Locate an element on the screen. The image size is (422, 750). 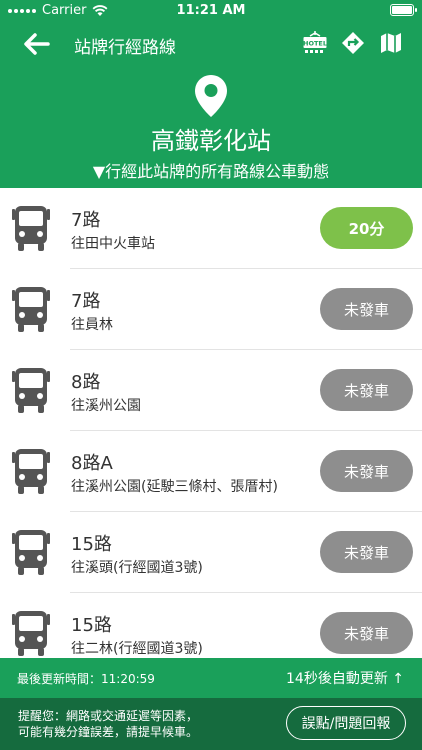
auto-refresh-countdown: 14秒後自動更新 ↑ is located at coordinates (345, 678).